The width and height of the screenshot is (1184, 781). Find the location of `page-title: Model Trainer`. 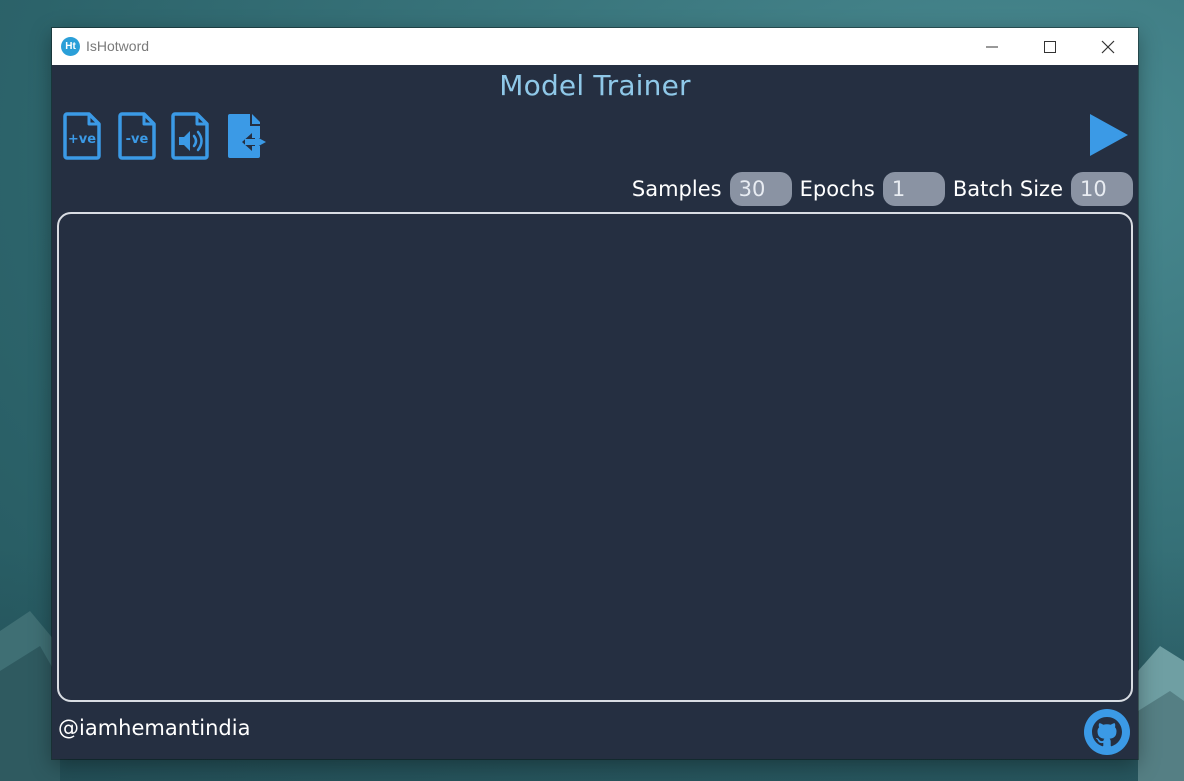

page-title: Model Trainer is located at coordinates (595, 85).